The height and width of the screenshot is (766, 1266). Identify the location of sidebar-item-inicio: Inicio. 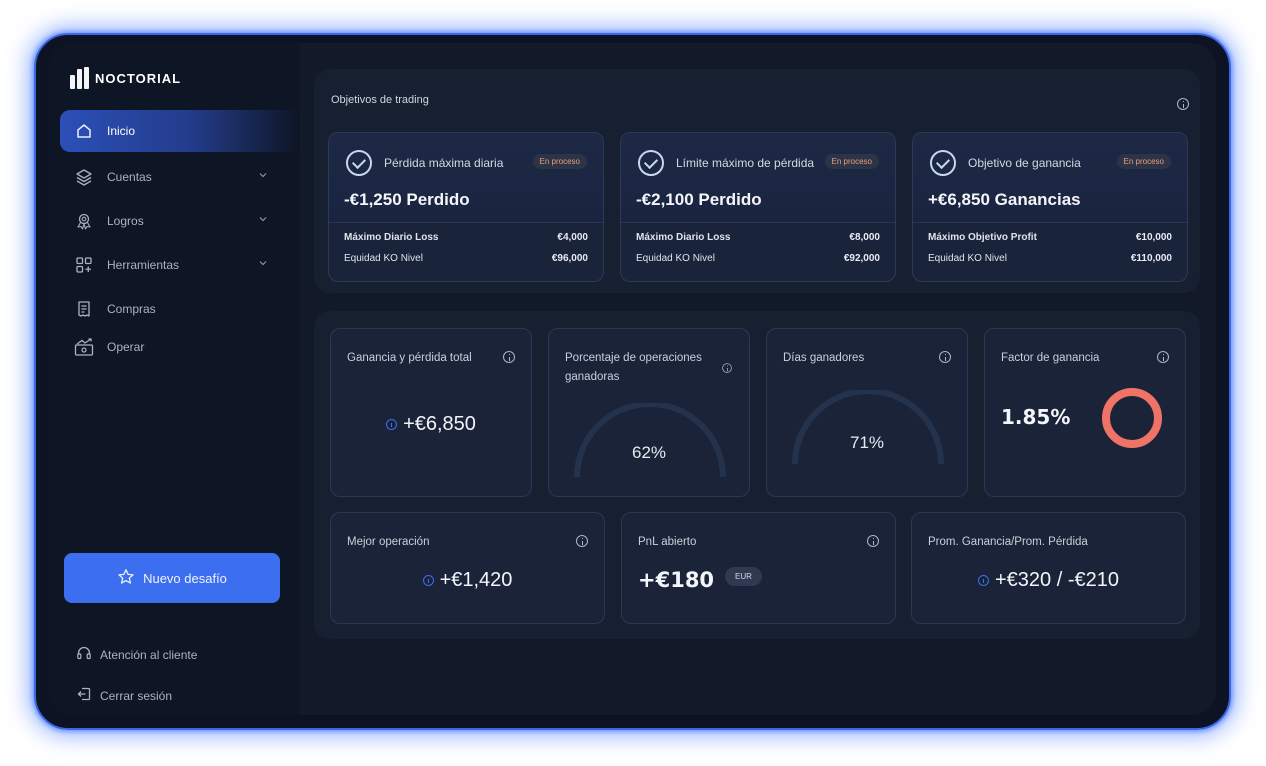
(180, 131).